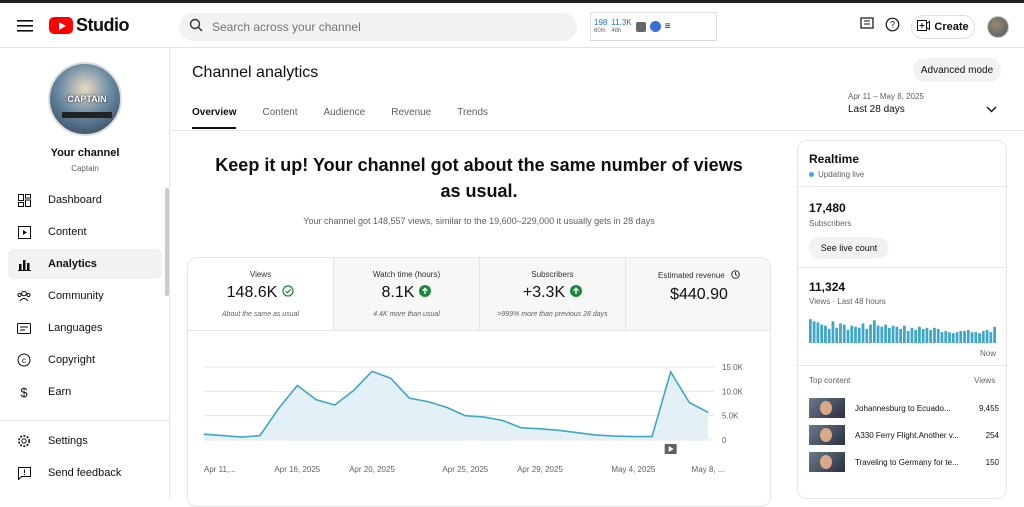  Describe the element at coordinates (167, 242) in the screenshot. I see `sidebar-scrollbar` at that location.